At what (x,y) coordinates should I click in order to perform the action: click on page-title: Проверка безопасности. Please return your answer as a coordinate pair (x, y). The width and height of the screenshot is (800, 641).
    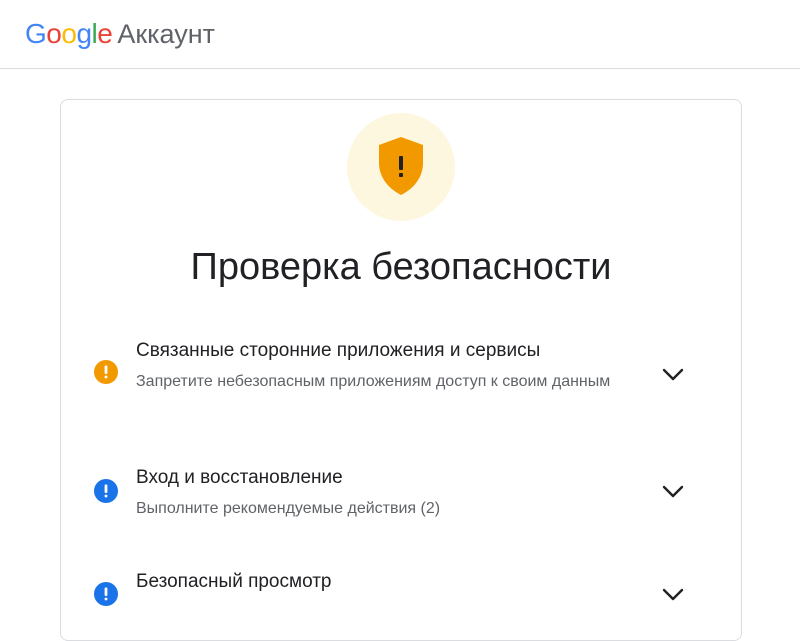
    Looking at the image, I should click on (401, 267).